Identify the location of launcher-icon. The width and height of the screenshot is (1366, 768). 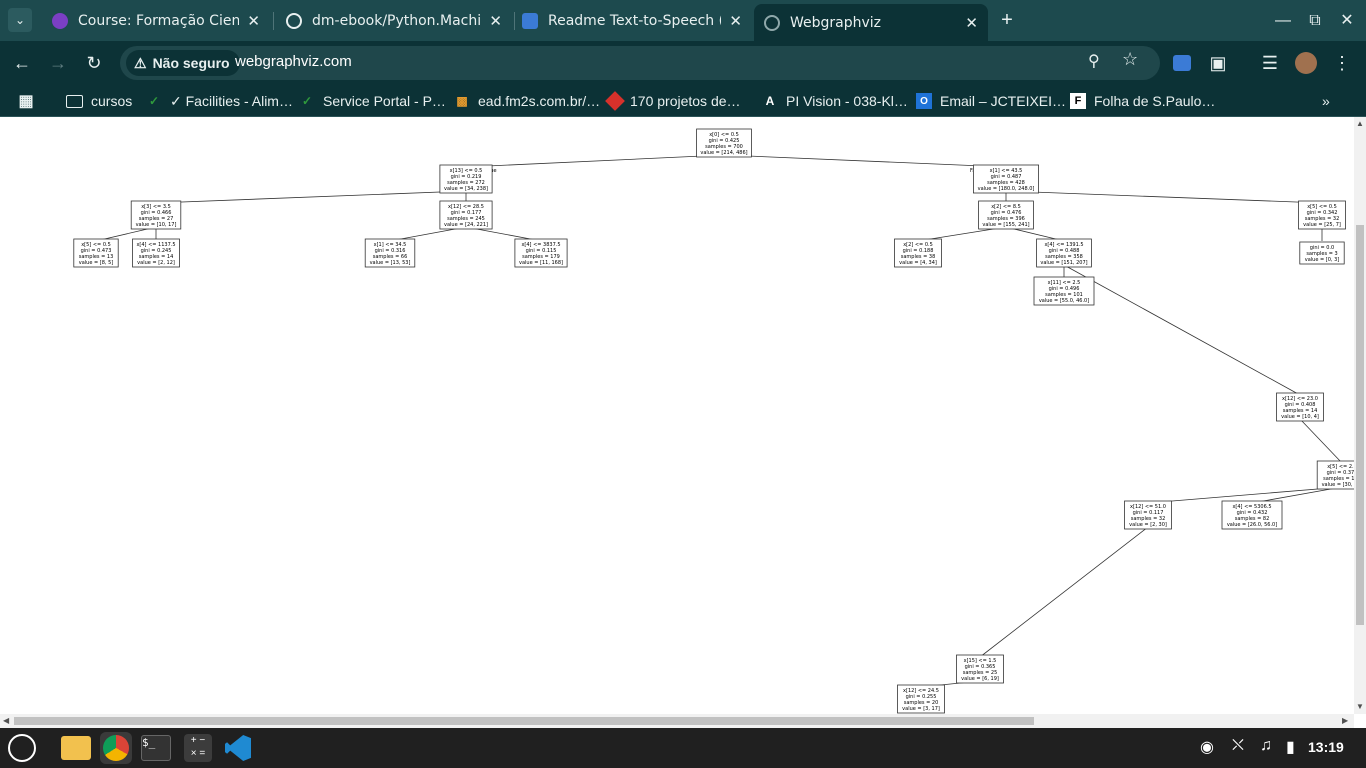
(22, 748).